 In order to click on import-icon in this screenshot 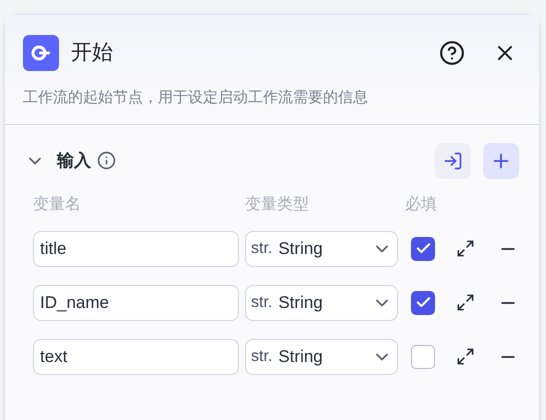, I will do `click(453, 160)`.